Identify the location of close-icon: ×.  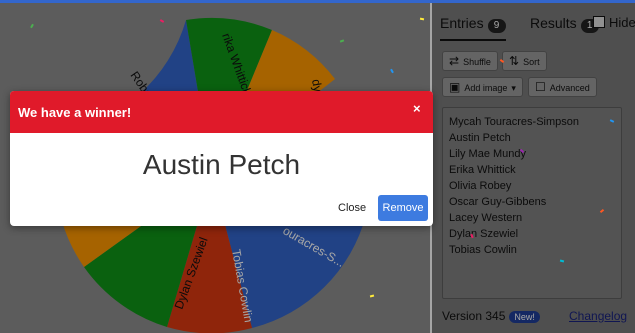
(417, 108).